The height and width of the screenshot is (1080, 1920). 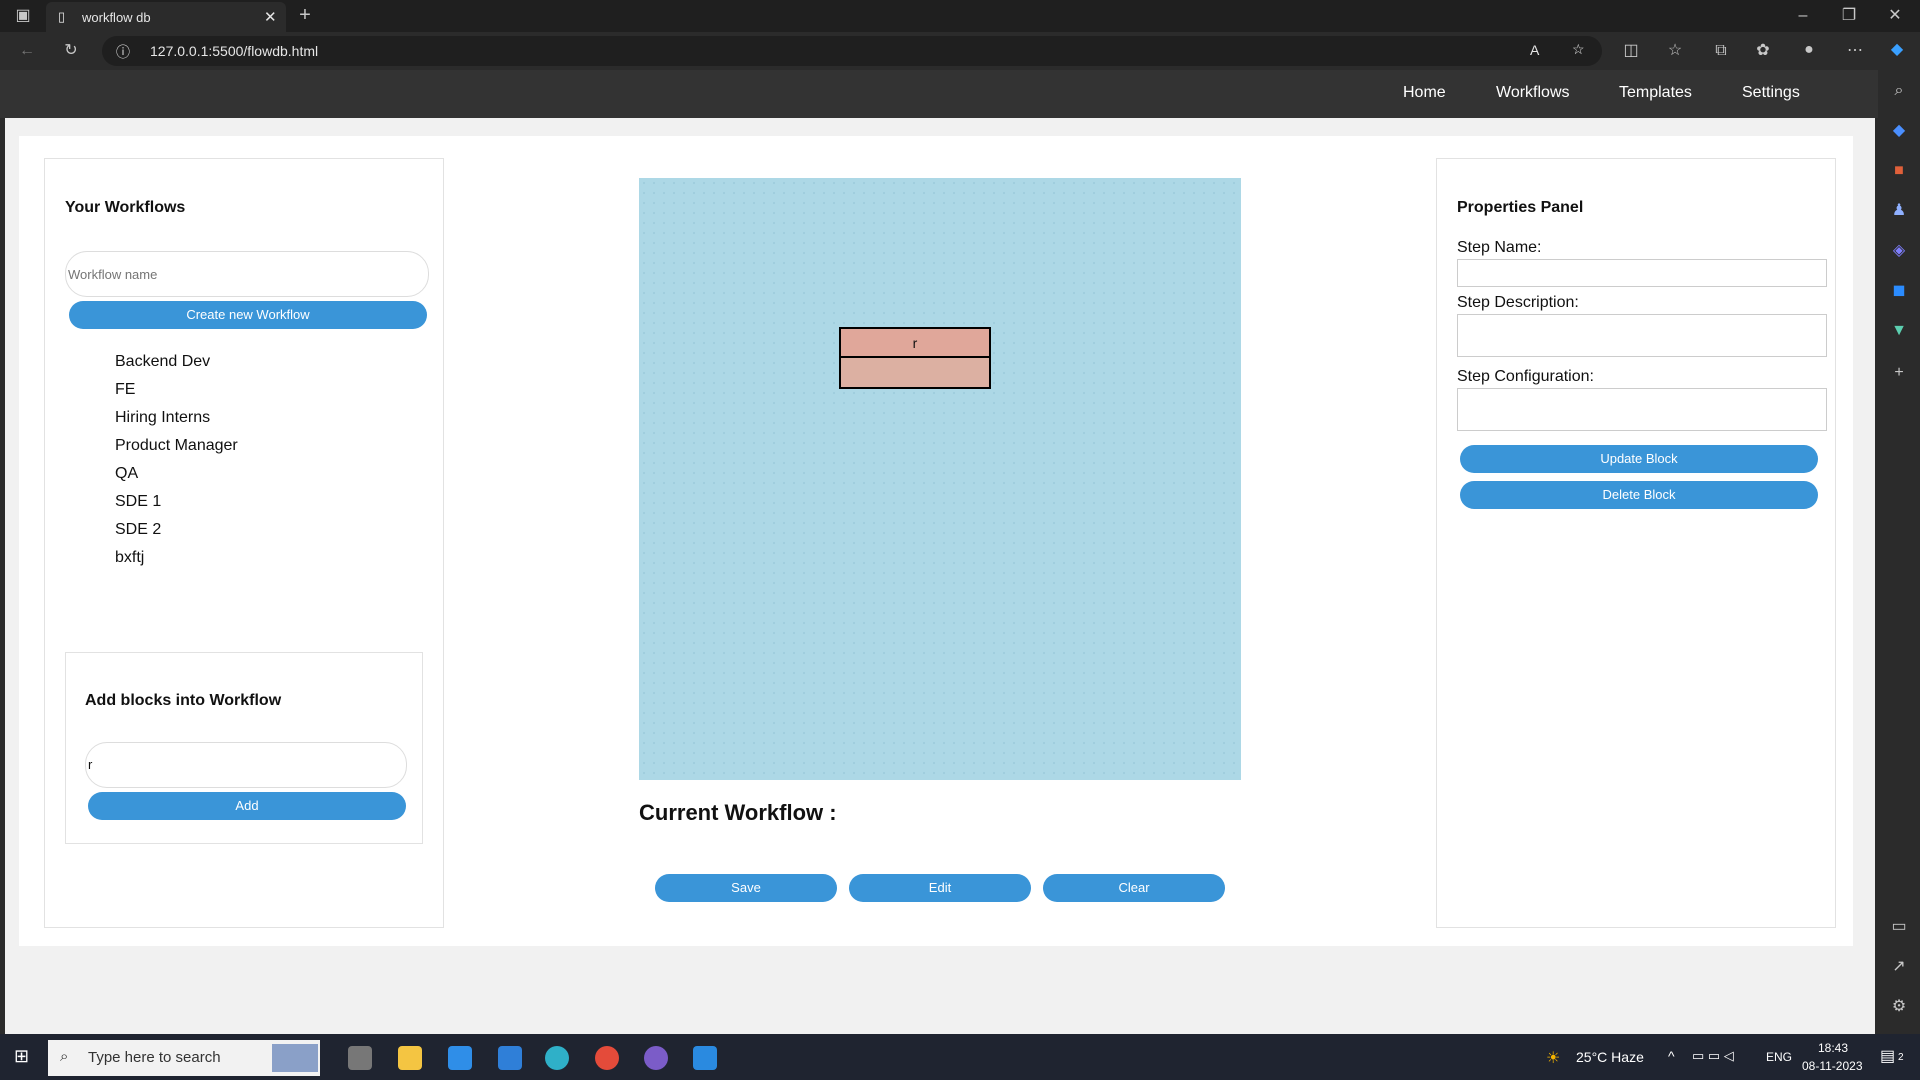 What do you see at coordinates (1855, 51) in the screenshot?
I see `more-icon: ⋯` at bounding box center [1855, 51].